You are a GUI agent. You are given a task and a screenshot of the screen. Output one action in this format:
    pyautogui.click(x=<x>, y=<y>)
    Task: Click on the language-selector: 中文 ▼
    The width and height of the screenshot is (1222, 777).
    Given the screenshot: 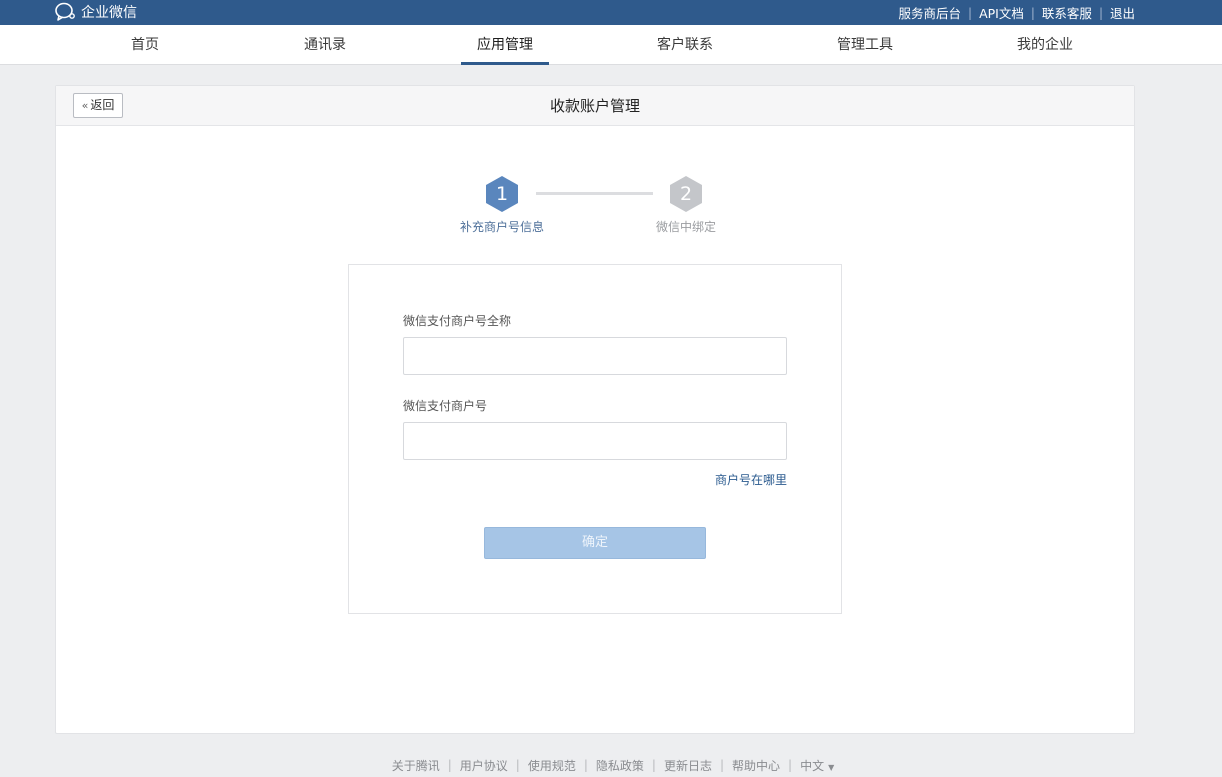 What is the action you would take?
    pyautogui.click(x=817, y=765)
    